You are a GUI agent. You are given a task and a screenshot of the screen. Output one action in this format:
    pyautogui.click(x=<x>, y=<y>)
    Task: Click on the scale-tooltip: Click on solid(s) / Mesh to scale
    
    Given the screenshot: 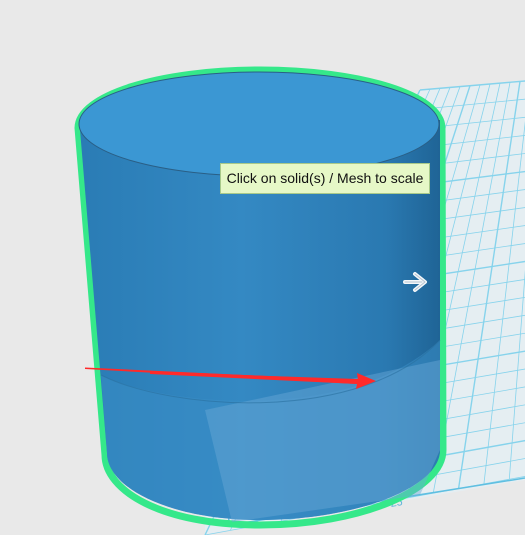 What is the action you would take?
    pyautogui.click(x=325, y=178)
    